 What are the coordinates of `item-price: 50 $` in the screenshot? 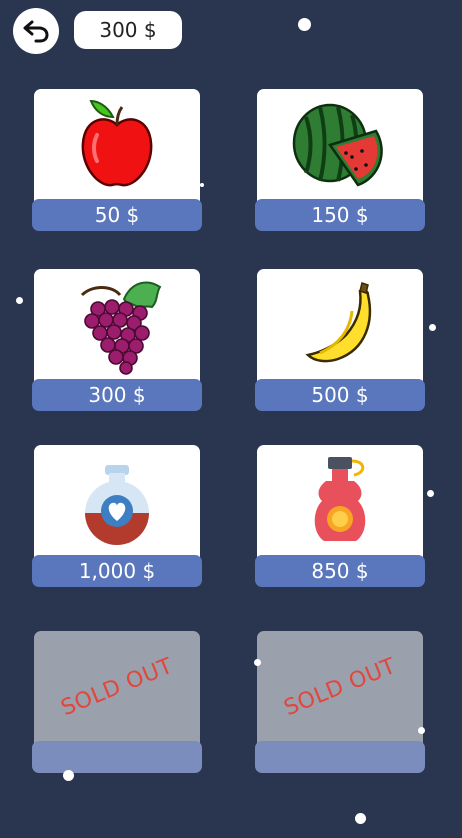 It's located at (117, 215).